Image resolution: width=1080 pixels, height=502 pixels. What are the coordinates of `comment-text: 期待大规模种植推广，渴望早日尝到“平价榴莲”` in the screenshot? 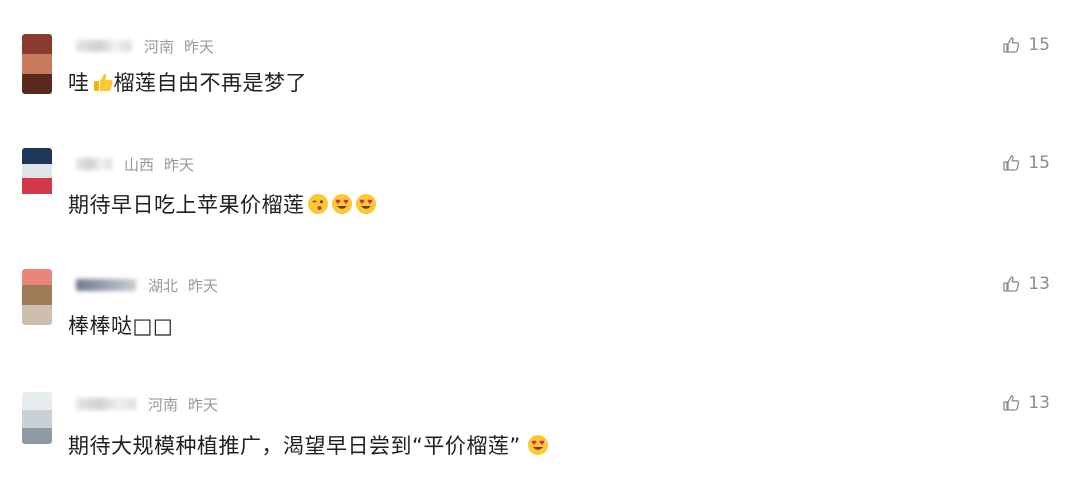 It's located at (308, 445).